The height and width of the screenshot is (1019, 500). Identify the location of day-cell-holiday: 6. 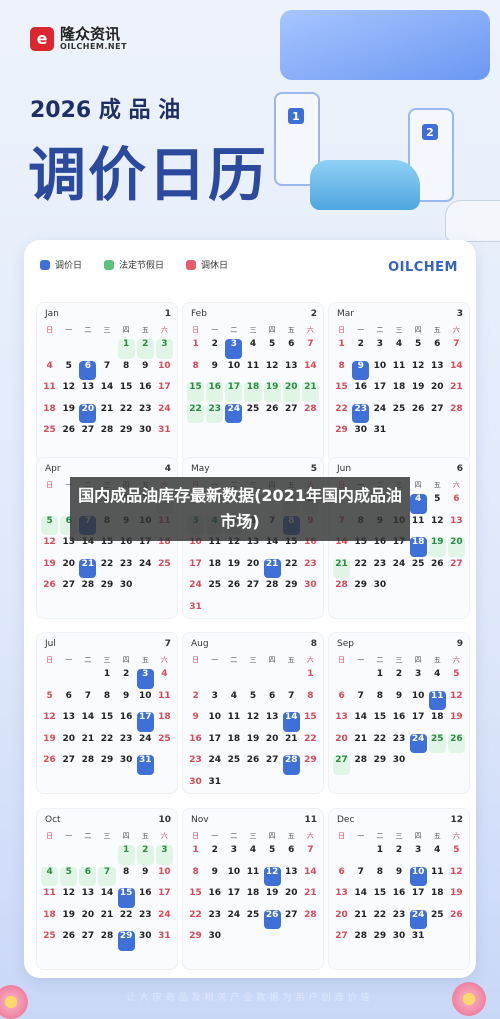
(88, 876).